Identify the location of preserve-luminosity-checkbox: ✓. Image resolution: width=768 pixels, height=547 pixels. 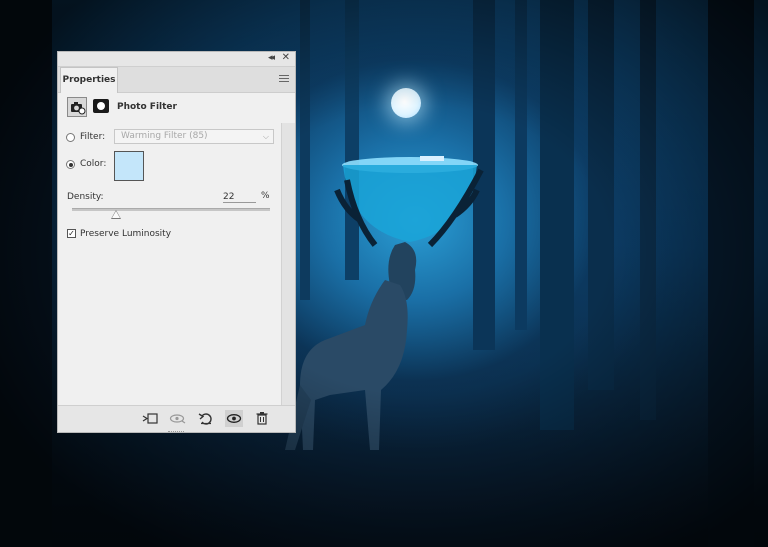
(71, 233).